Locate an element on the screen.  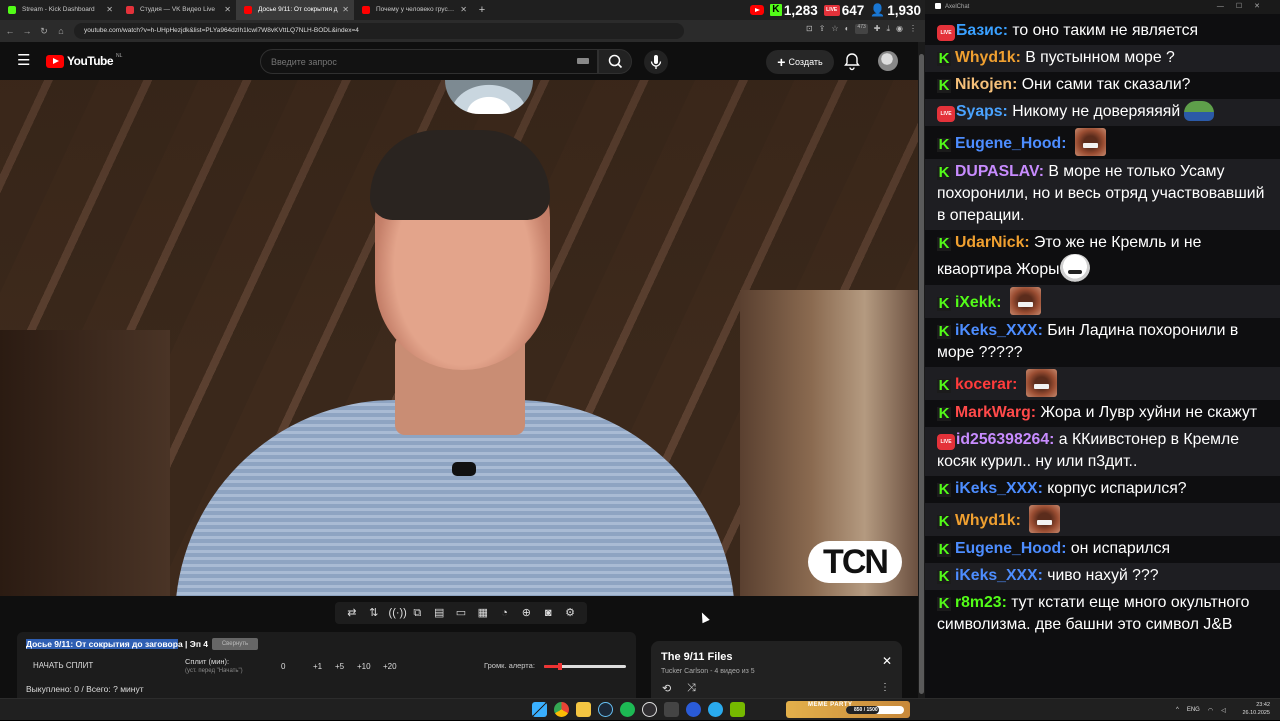
home-icon: ⌂ is located at coordinates (61, 31).